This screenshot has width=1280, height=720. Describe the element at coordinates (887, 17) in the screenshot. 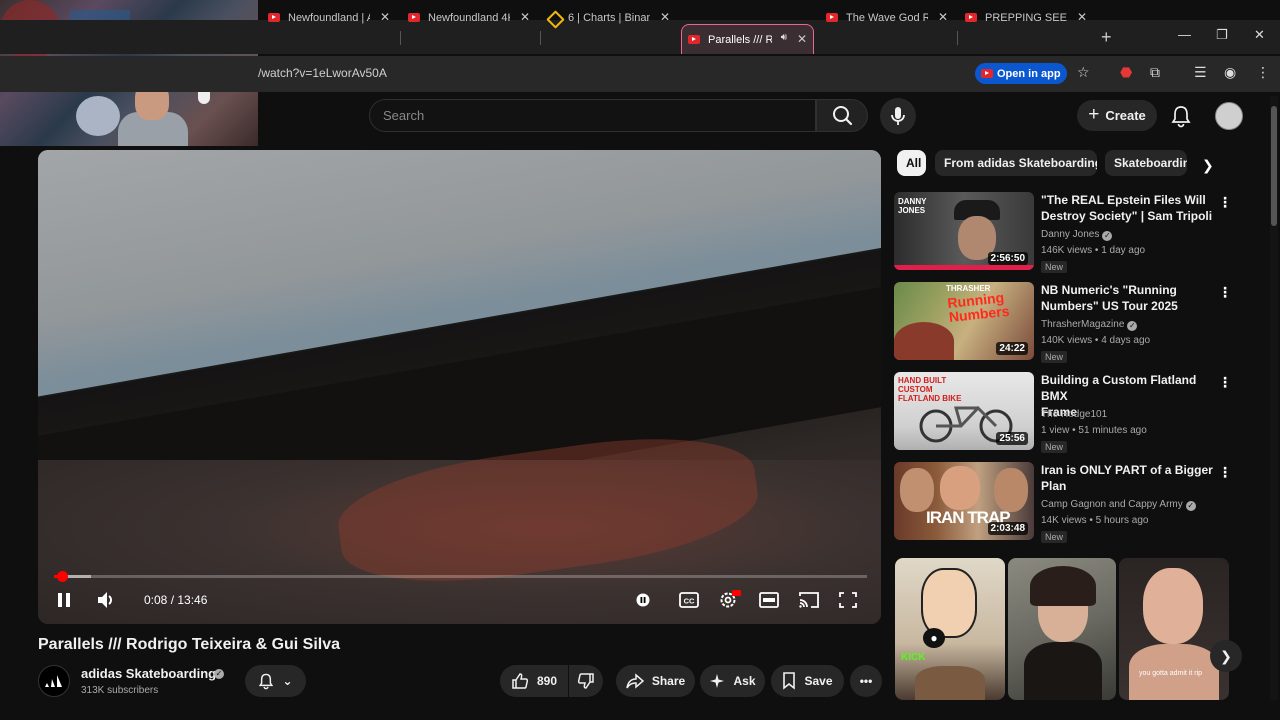

I see `tab-title: The Wave God Re` at that location.